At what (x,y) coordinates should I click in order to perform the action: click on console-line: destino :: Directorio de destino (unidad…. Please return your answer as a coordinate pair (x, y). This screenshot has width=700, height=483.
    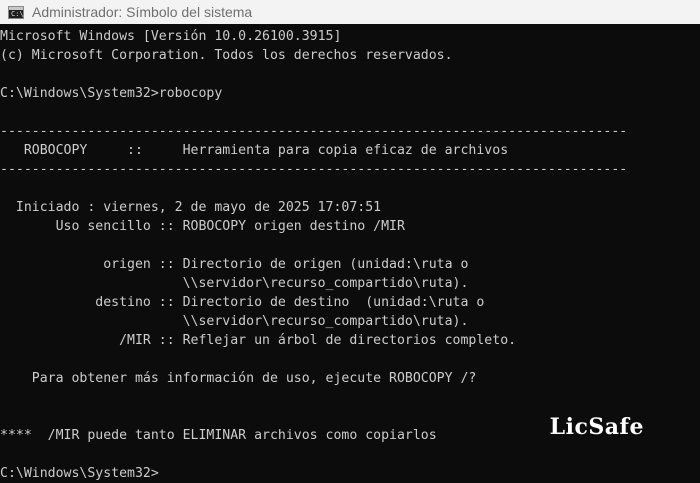
    Looking at the image, I should click on (242, 302).